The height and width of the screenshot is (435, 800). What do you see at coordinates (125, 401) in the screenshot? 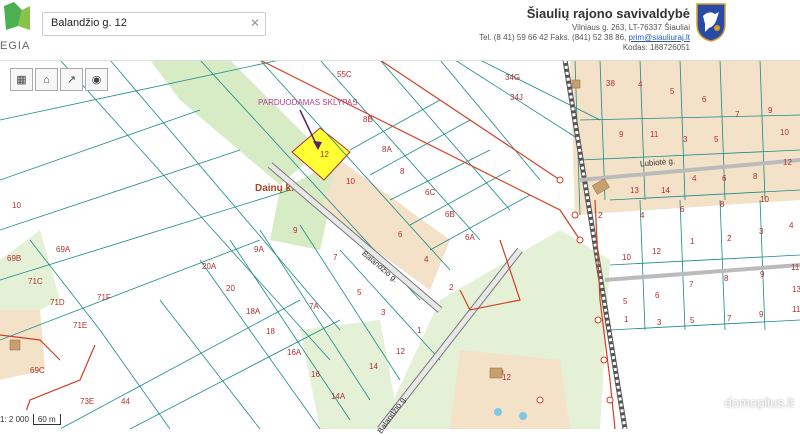
I see `parcel-label: 44` at bounding box center [125, 401].